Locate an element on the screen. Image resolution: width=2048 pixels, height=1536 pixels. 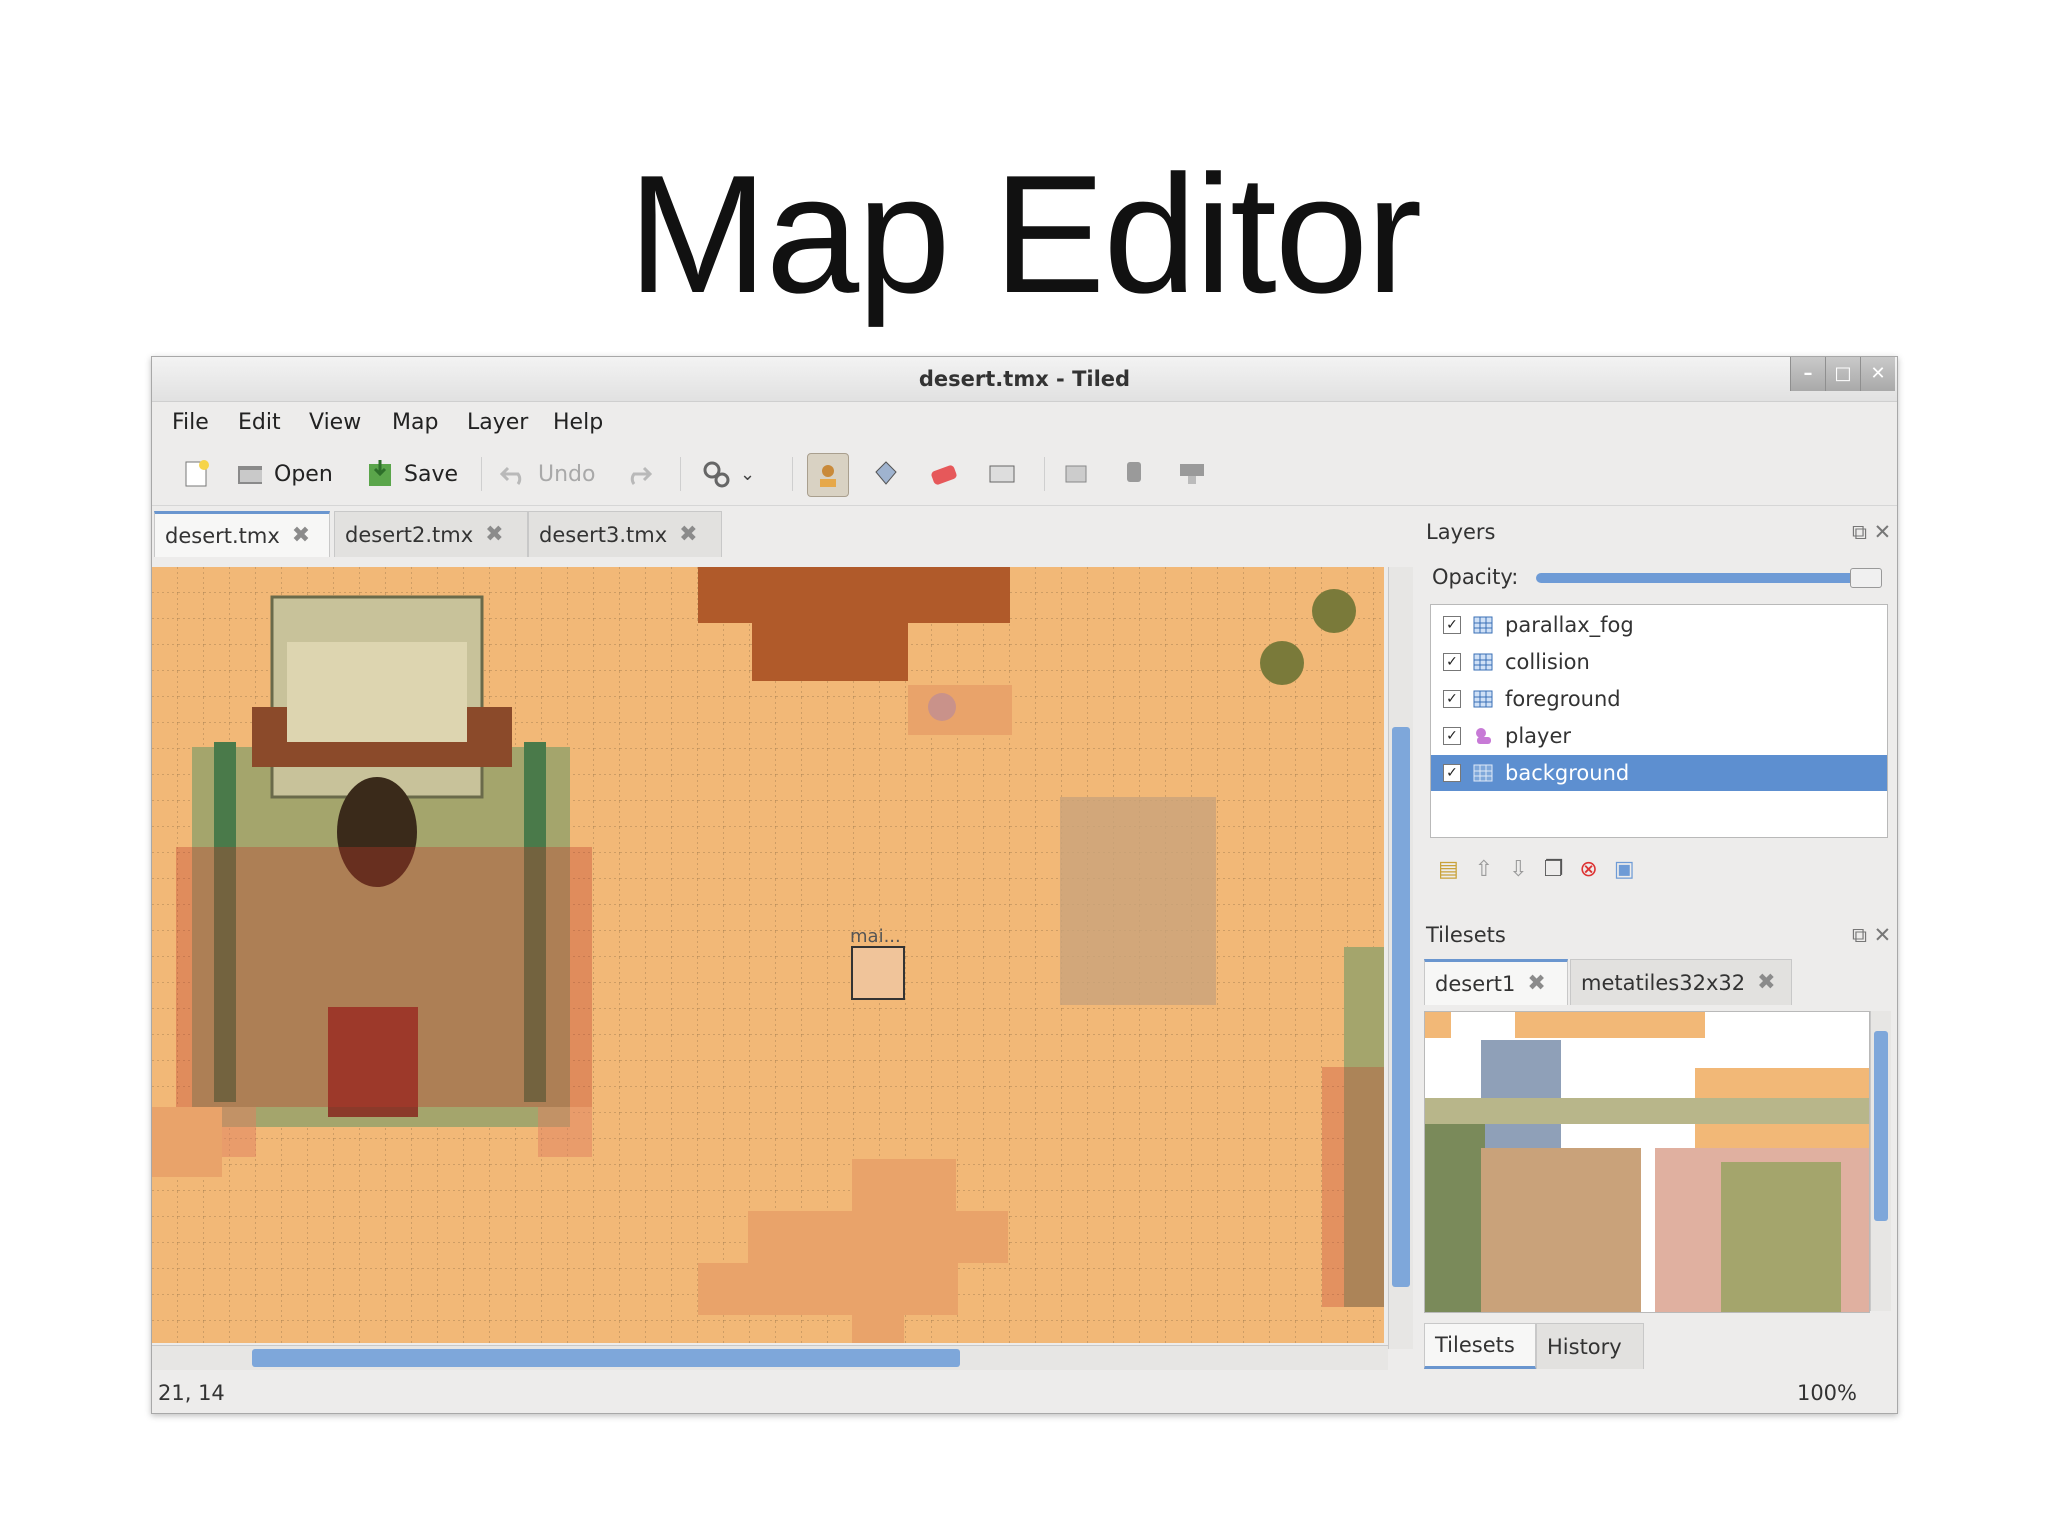
redo-button is located at coordinates (642, 474).